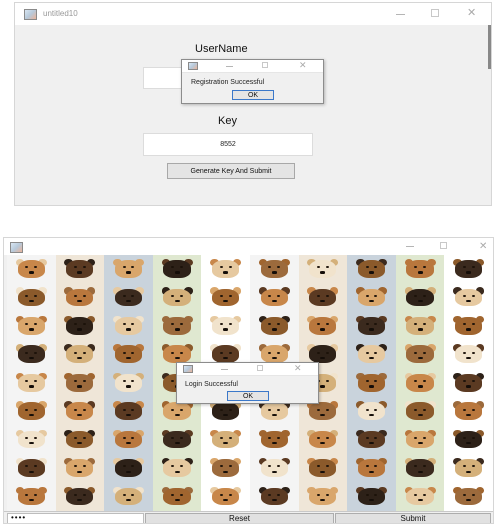 This screenshot has width=495, height=524. What do you see at coordinates (228, 144) in the screenshot?
I see `key-field: 8552` at bounding box center [228, 144].